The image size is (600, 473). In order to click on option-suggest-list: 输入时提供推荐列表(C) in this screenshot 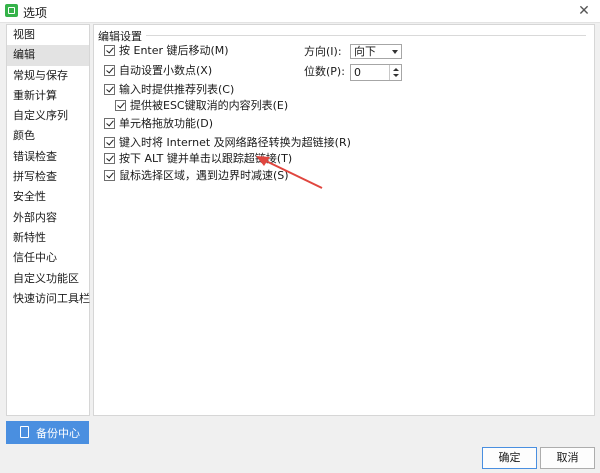, I will do `click(169, 90)`.